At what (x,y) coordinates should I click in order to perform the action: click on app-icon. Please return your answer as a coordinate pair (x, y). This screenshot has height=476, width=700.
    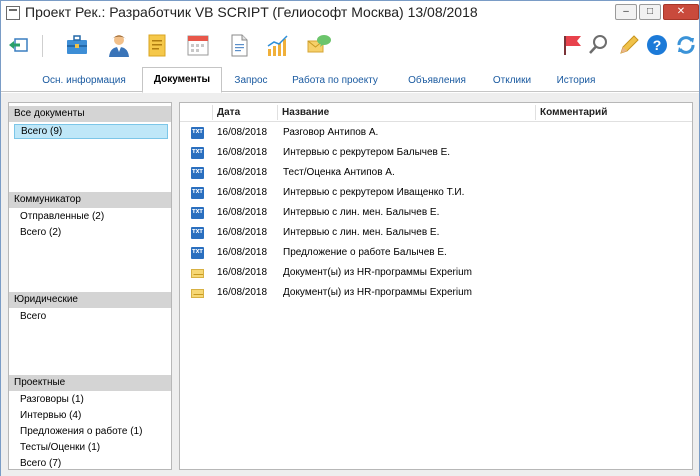
    Looking at the image, I should click on (13, 13).